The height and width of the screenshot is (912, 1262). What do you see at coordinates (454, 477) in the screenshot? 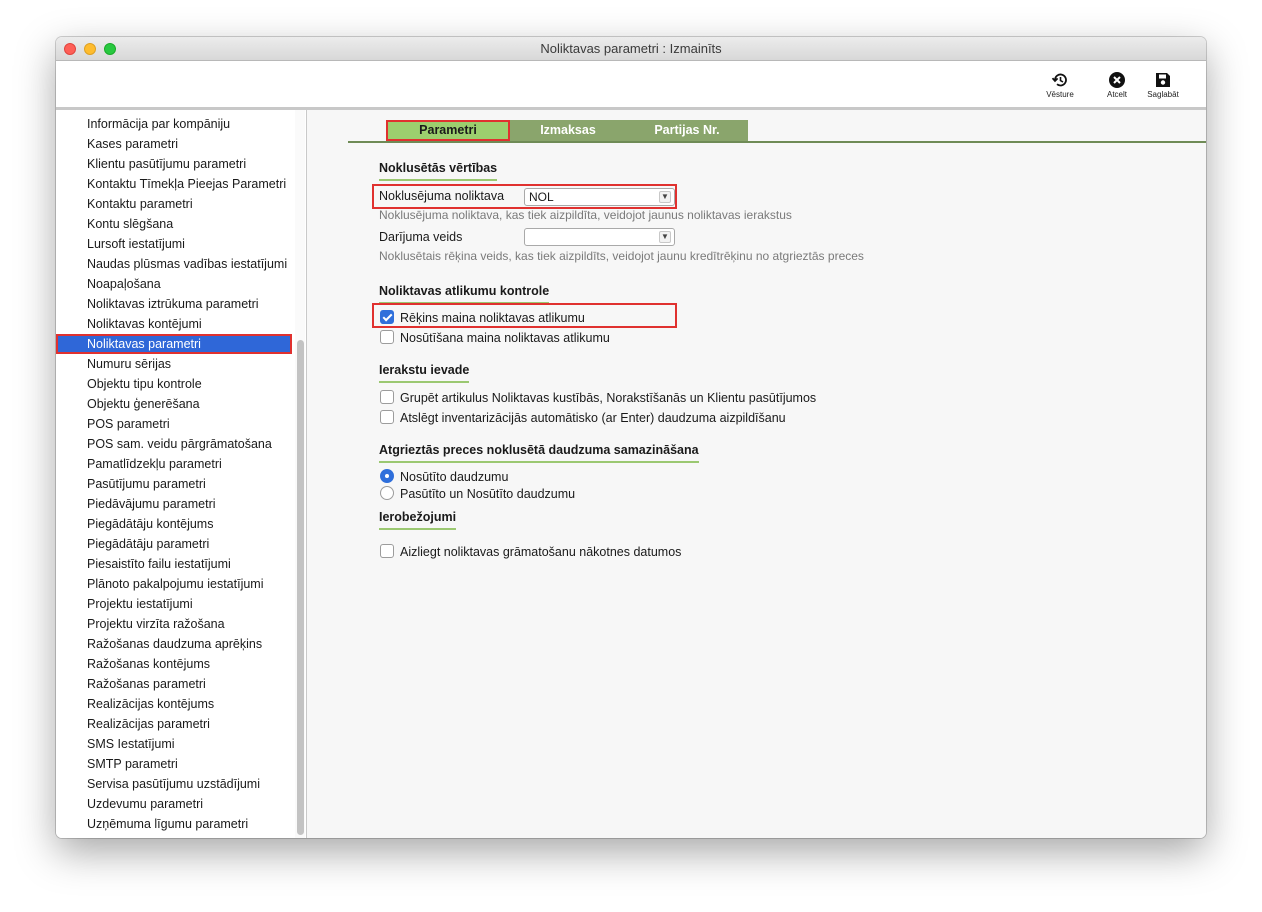
I see `returns-shipped-label: Nosūtīto daudzumu` at bounding box center [454, 477].